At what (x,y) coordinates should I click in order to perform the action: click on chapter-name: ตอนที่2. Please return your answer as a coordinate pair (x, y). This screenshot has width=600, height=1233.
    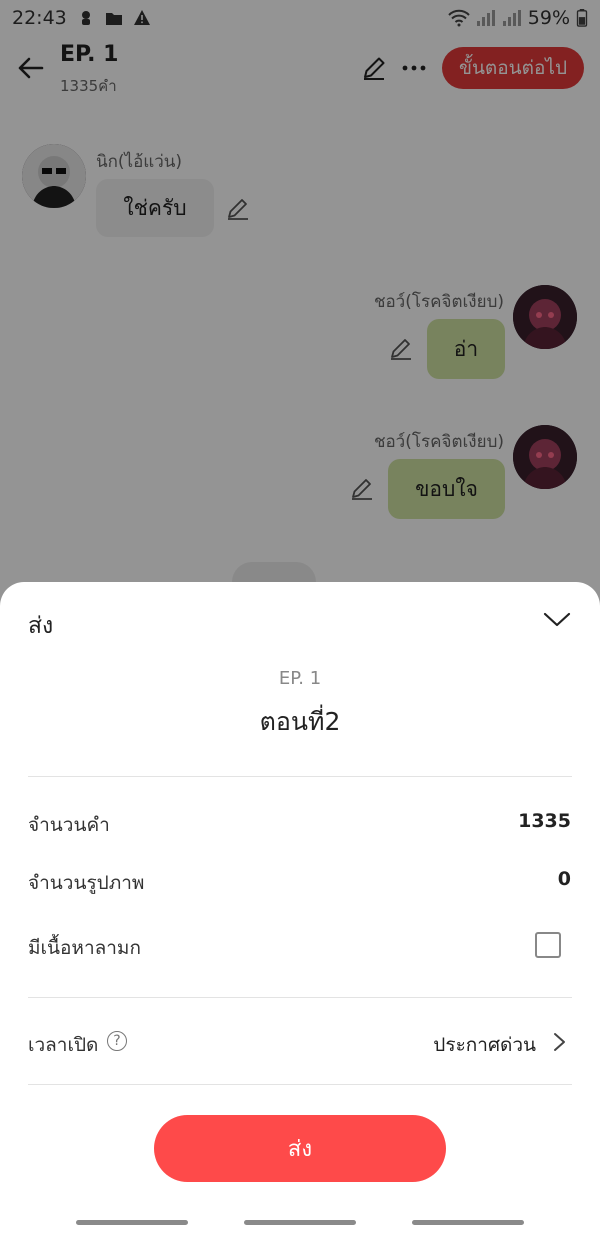
    Looking at the image, I should click on (300, 721).